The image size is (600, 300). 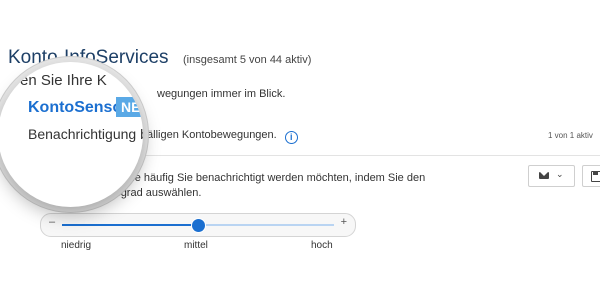 What do you see at coordinates (210, 135) in the screenshot?
I see `service-description-text: fälligen Kontobewegungen.` at bounding box center [210, 135].